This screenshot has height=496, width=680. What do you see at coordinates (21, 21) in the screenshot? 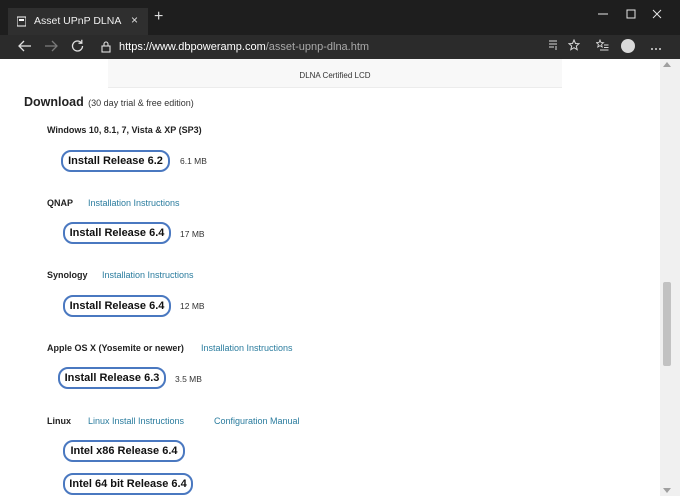
I see `page-favicon-icon` at bounding box center [21, 21].